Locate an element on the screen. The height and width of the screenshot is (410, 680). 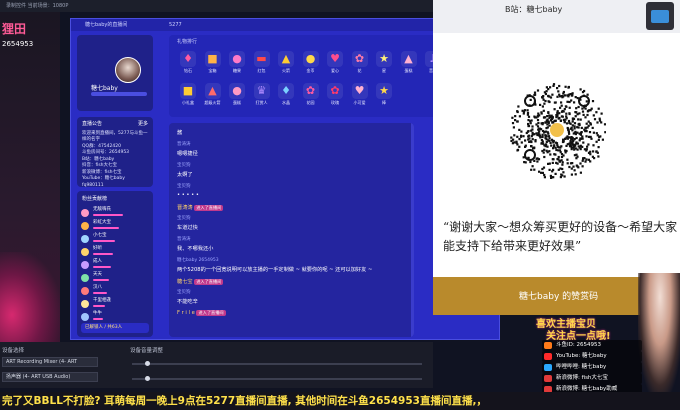
left-background: 狸田 2654953 is located at coordinates (30, 177).